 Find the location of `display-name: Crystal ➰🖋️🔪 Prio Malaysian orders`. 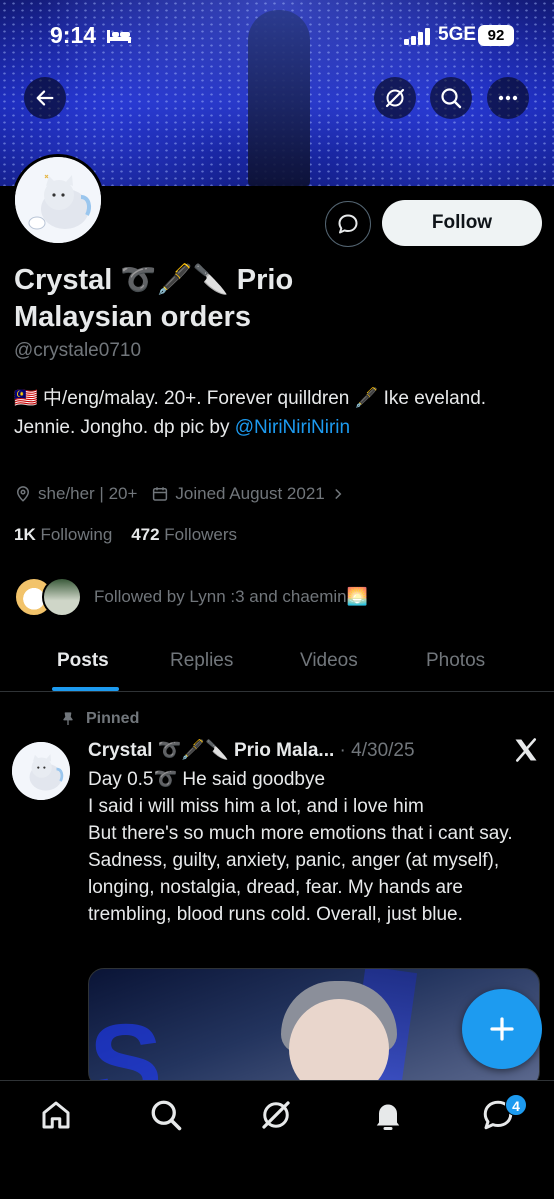

display-name: Crystal ➰🖋️🔪 Prio Malaysian orders is located at coordinates (154, 298).